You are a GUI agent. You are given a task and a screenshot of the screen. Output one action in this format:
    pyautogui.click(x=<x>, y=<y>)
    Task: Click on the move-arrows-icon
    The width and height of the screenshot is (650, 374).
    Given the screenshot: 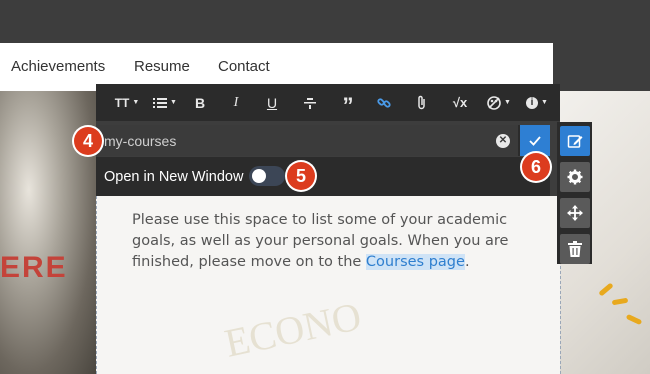 What is the action you would take?
    pyautogui.click(x=575, y=213)
    